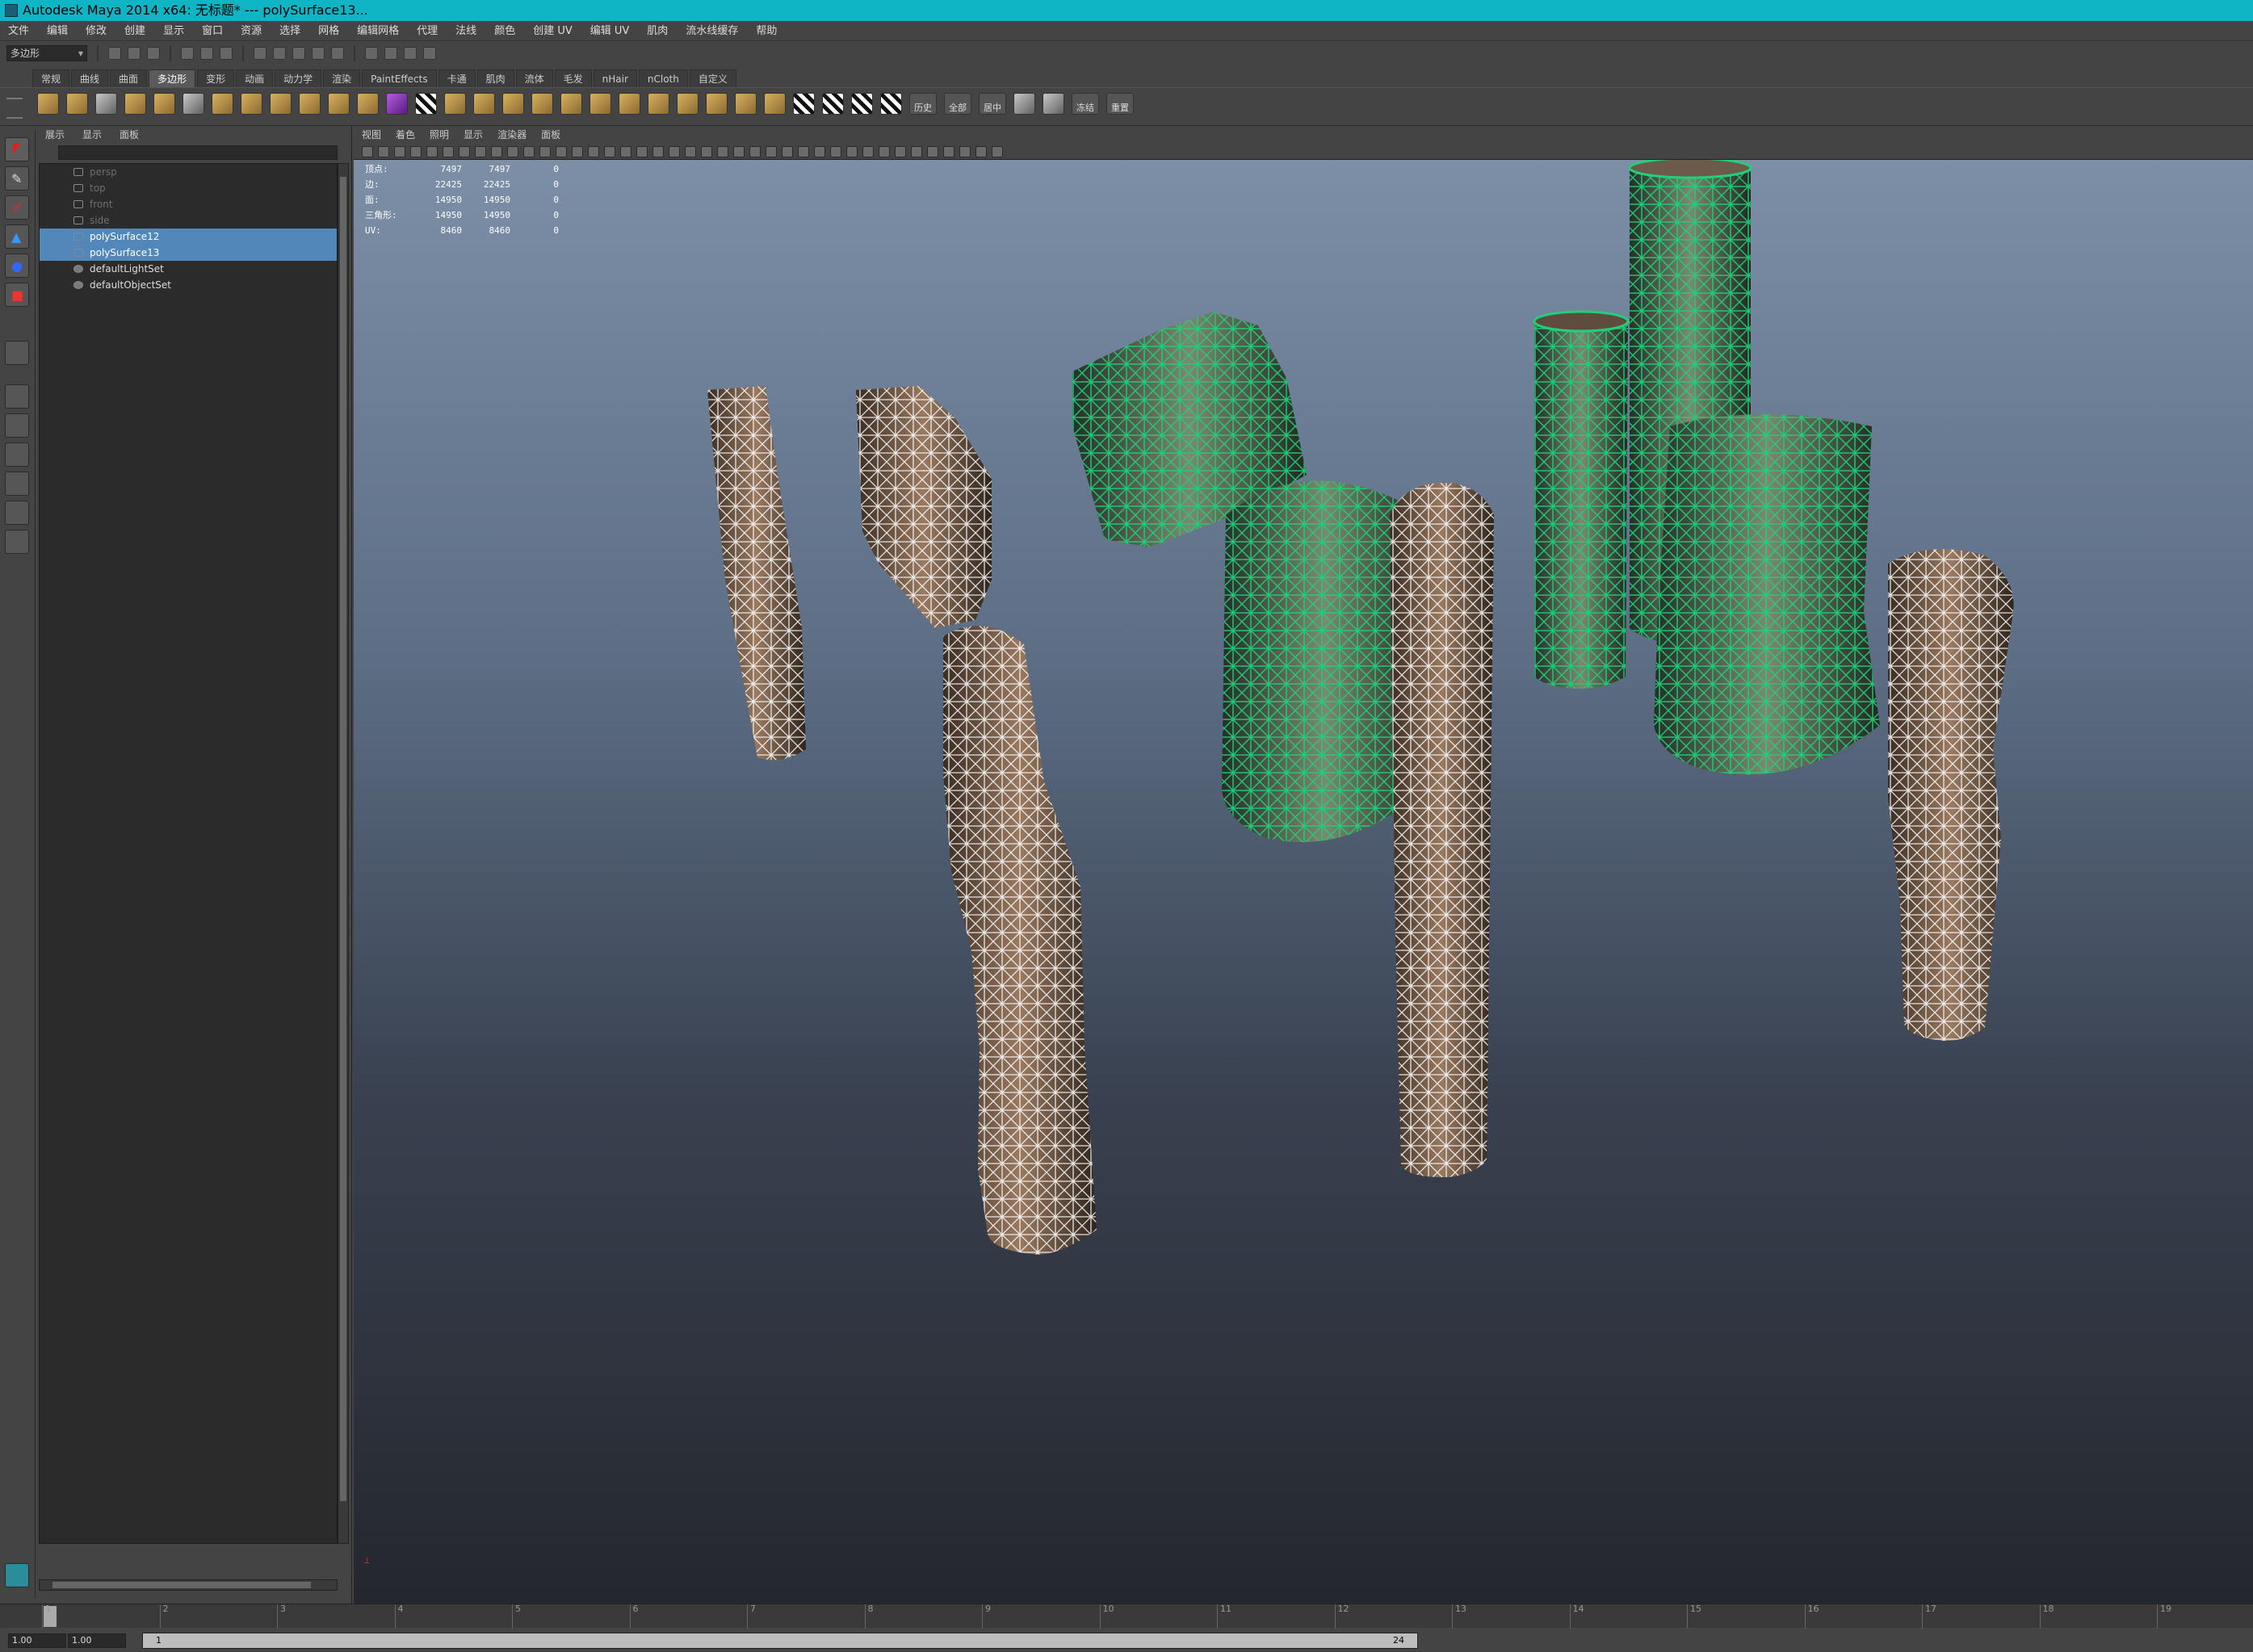 Image resolution: width=2253 pixels, height=1652 pixels. I want to click on shelf-tab: 流体, so click(534, 78).